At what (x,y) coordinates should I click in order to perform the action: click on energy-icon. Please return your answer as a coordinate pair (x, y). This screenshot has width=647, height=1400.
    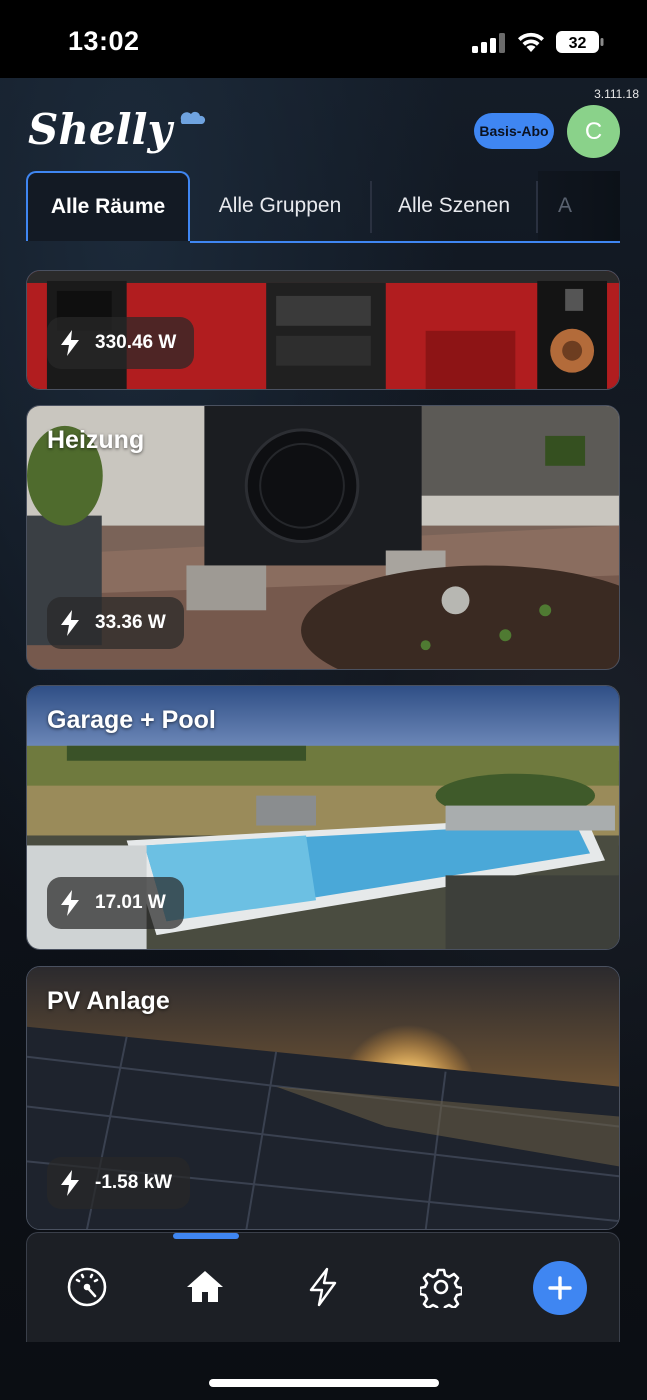
    Looking at the image, I should click on (323, 1287).